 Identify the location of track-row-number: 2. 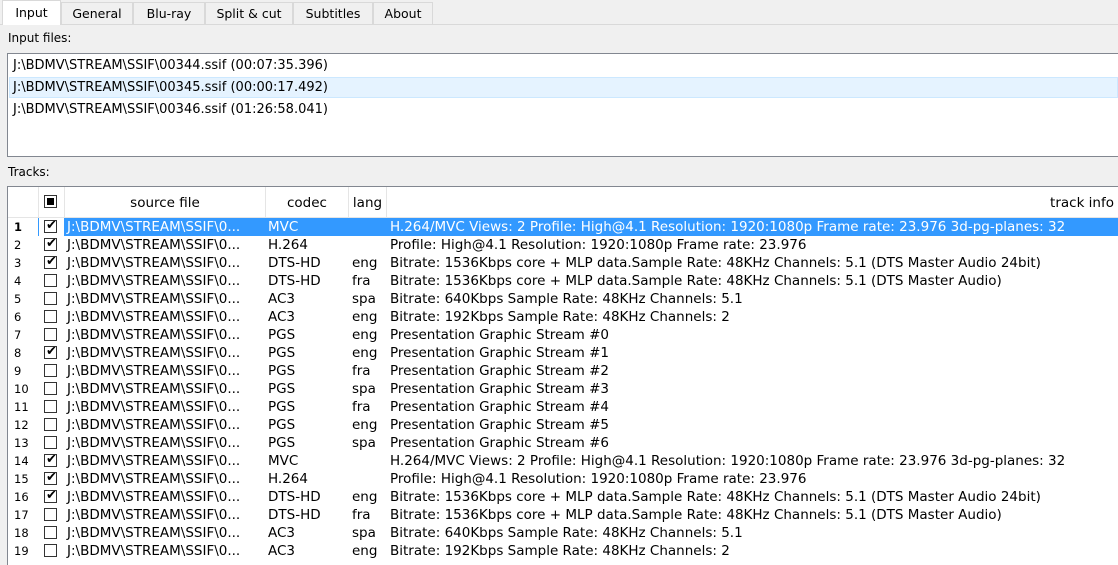
(18, 245).